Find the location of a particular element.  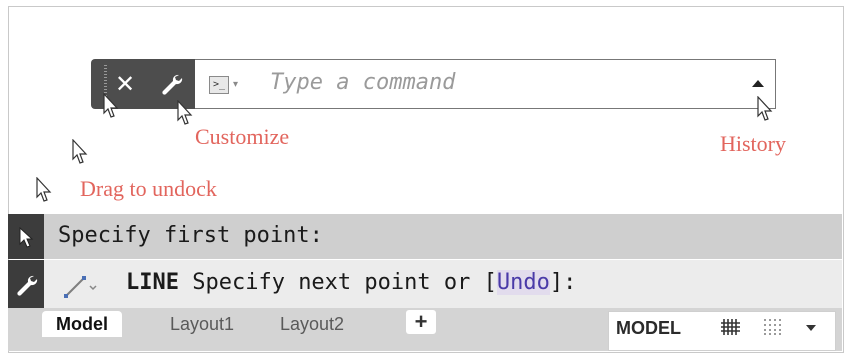

history-line: Specify first point: is located at coordinates (190, 235).